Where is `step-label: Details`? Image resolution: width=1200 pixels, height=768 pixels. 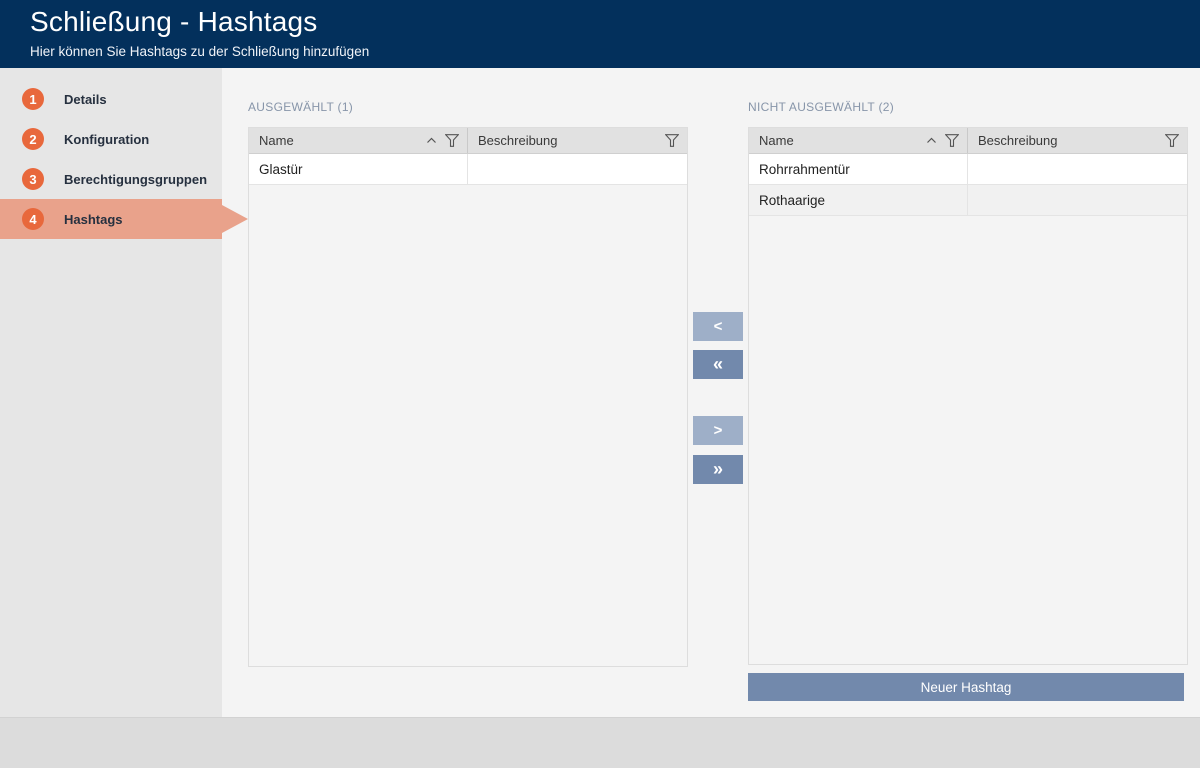
step-label: Details is located at coordinates (85, 99).